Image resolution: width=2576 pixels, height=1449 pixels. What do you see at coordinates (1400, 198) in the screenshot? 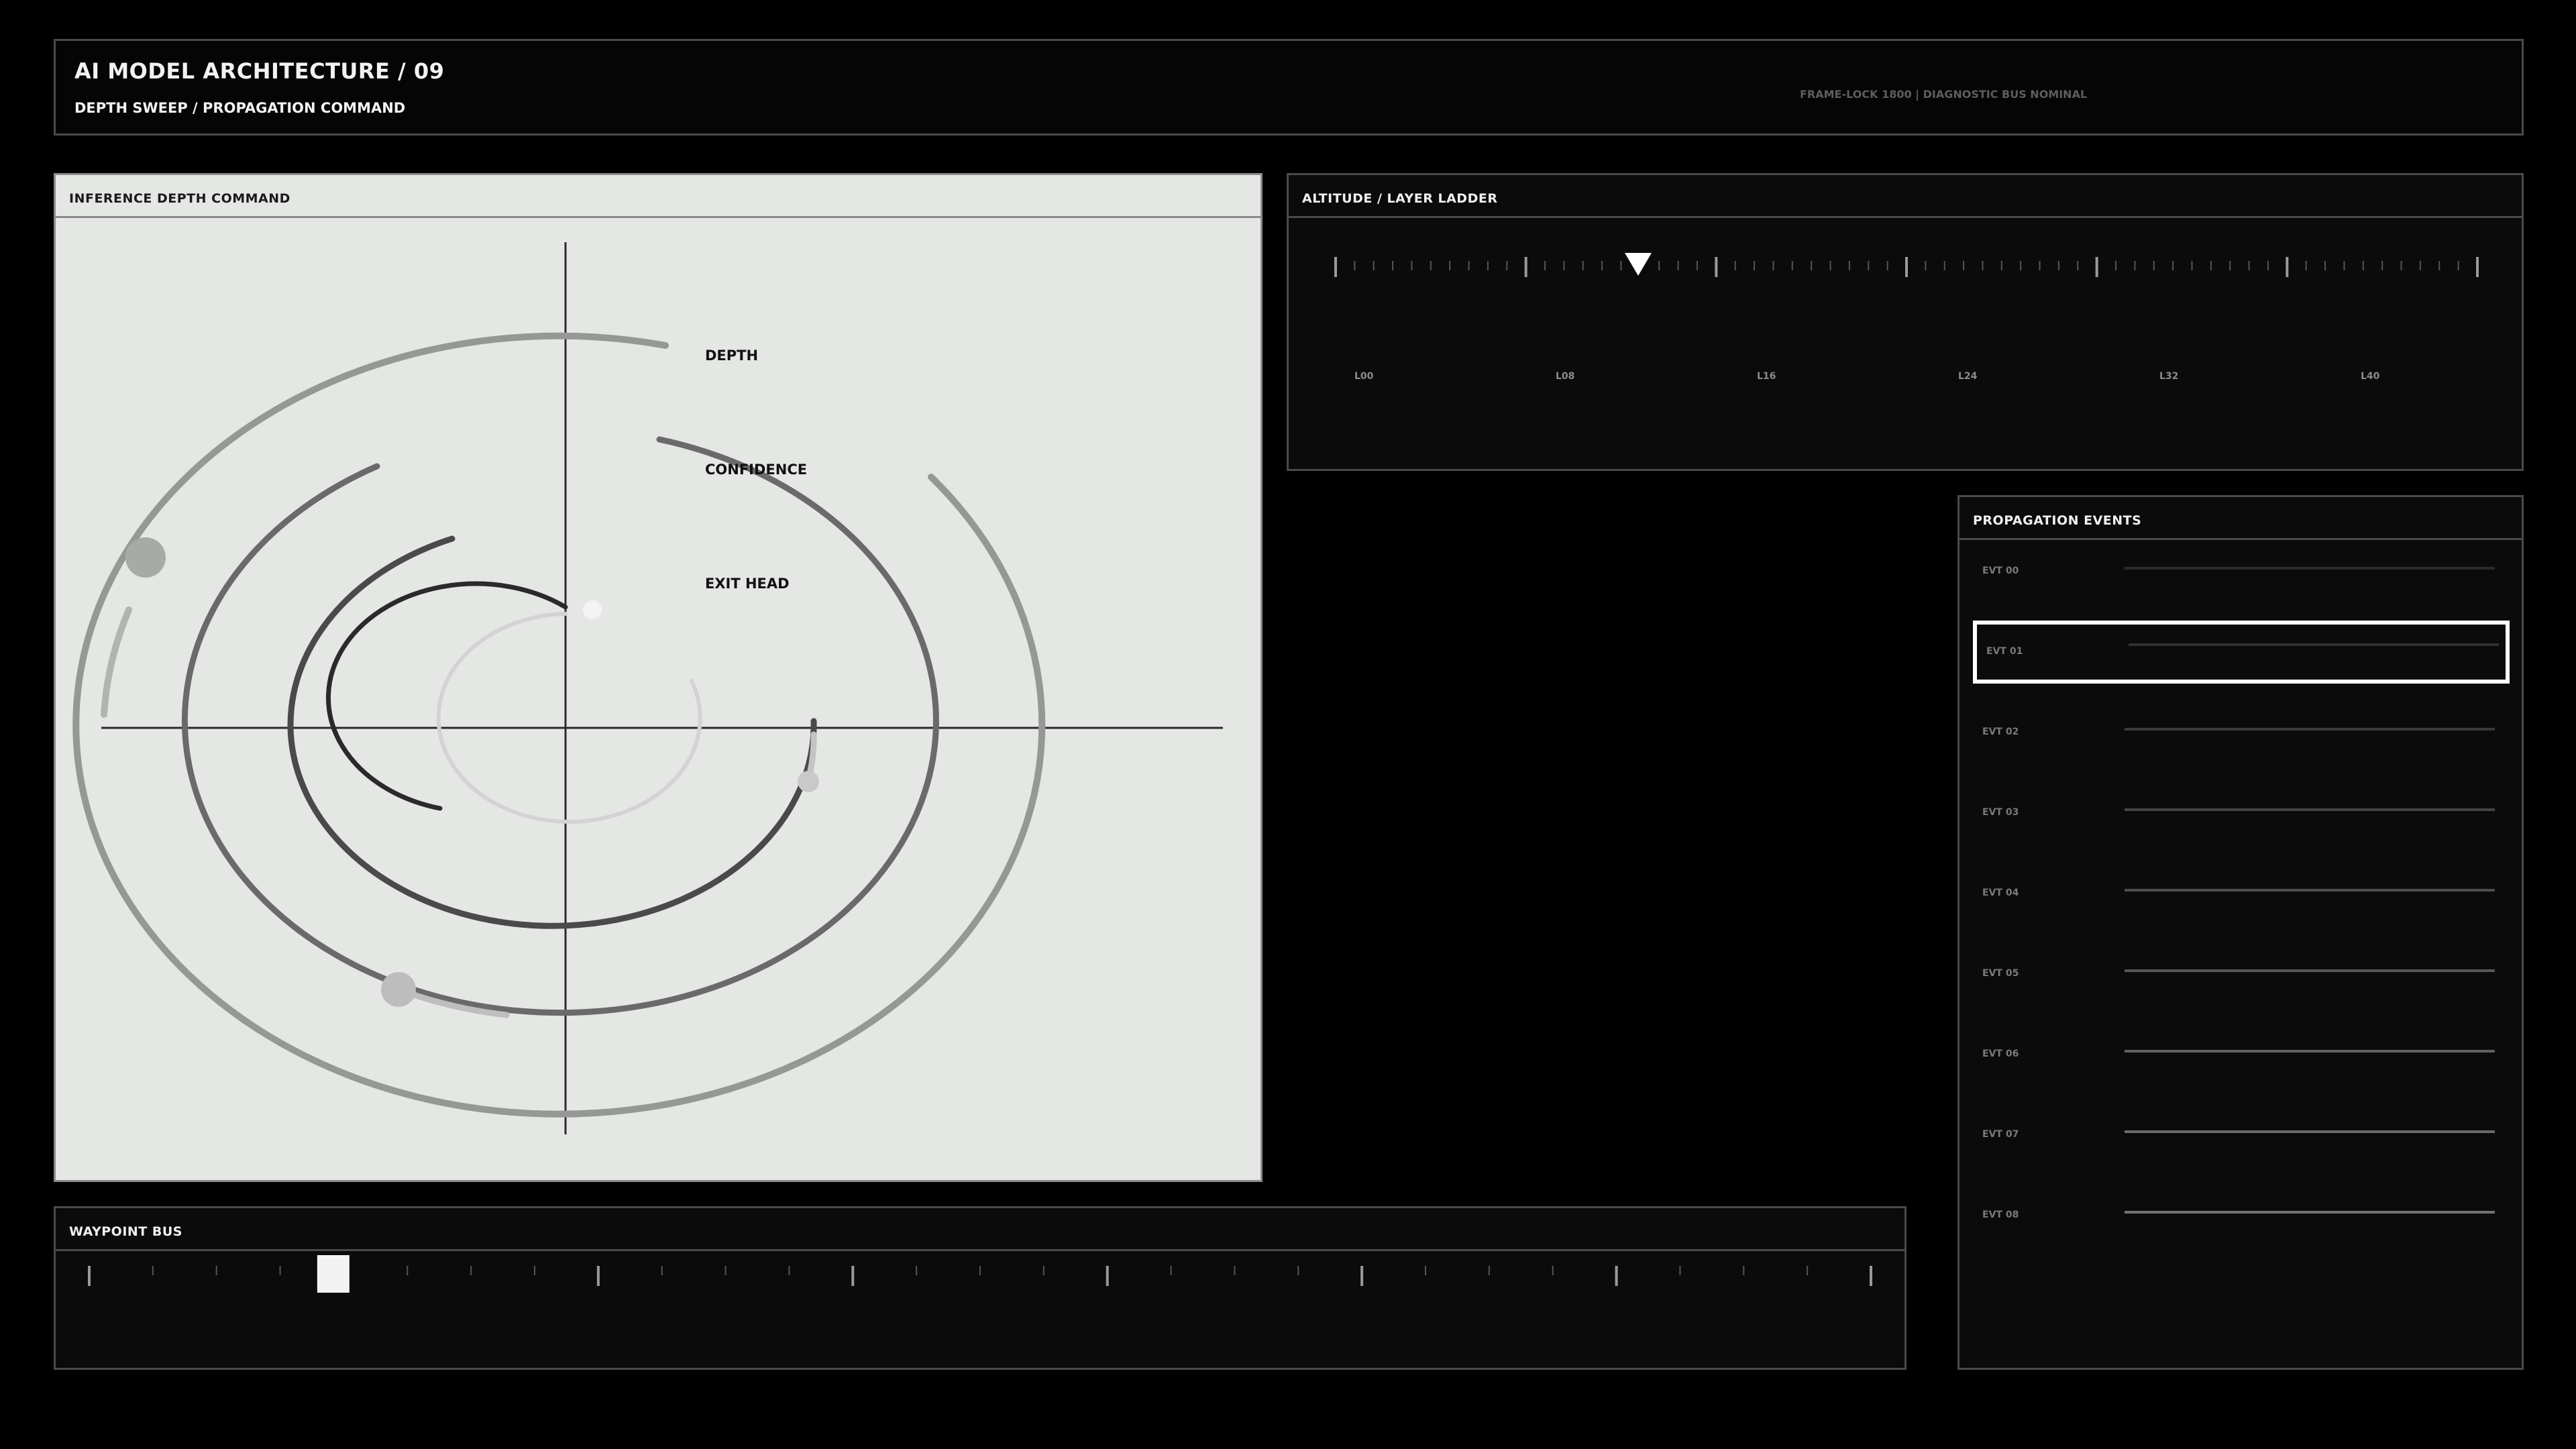
I see `ladder-panel-title: ALTITUDE / LAYER LADDER` at bounding box center [1400, 198].